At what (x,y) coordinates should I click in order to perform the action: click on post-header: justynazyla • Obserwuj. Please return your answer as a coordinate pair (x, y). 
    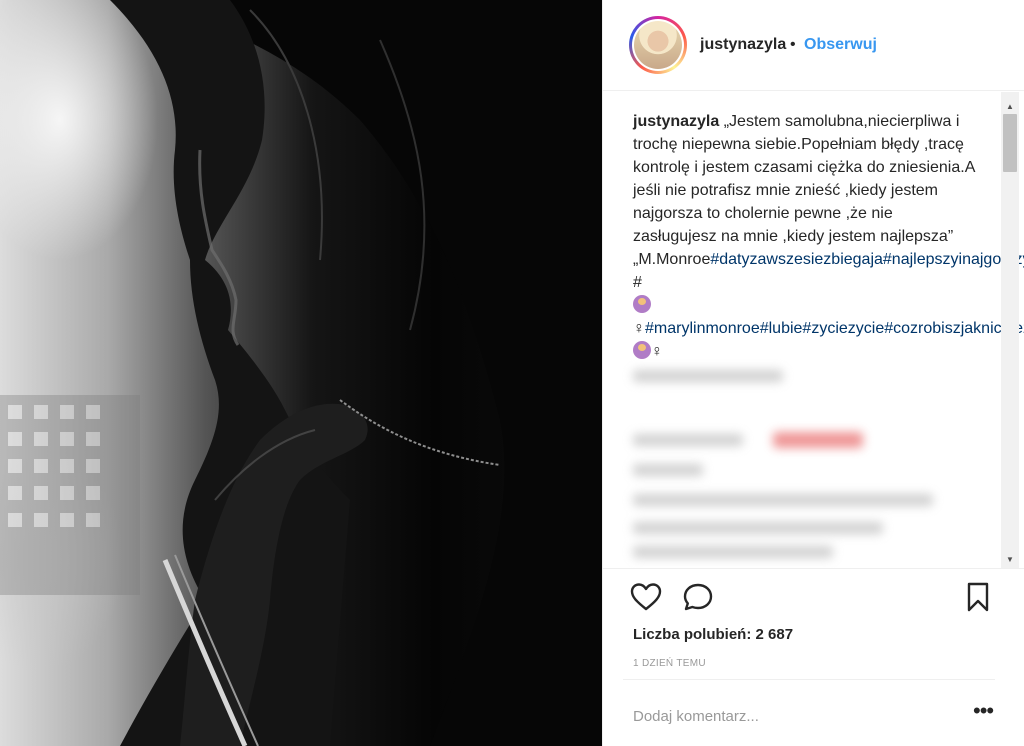
    Looking at the image, I should click on (813, 45).